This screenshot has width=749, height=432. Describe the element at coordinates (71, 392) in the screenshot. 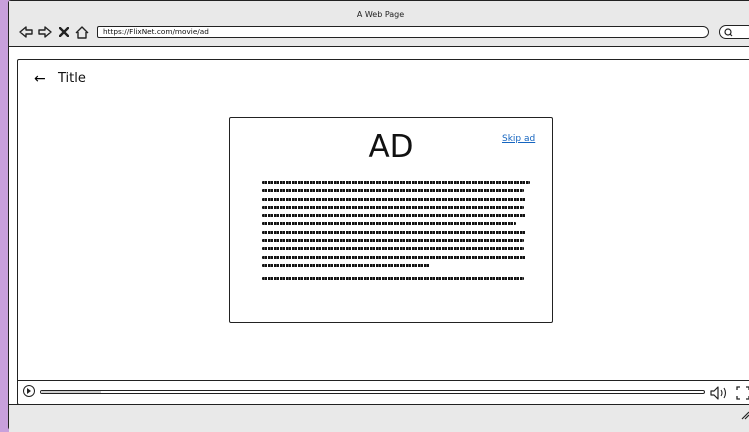

I see `progress-fill` at that location.